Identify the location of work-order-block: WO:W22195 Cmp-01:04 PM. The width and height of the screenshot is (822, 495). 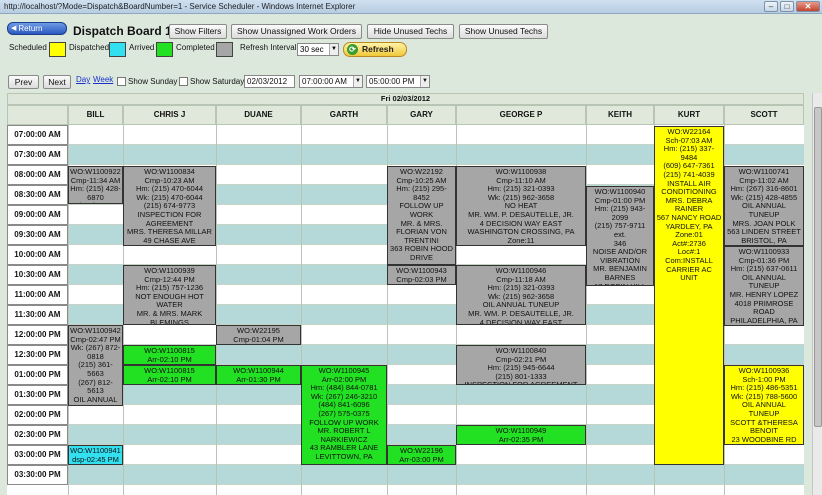
(258, 335).